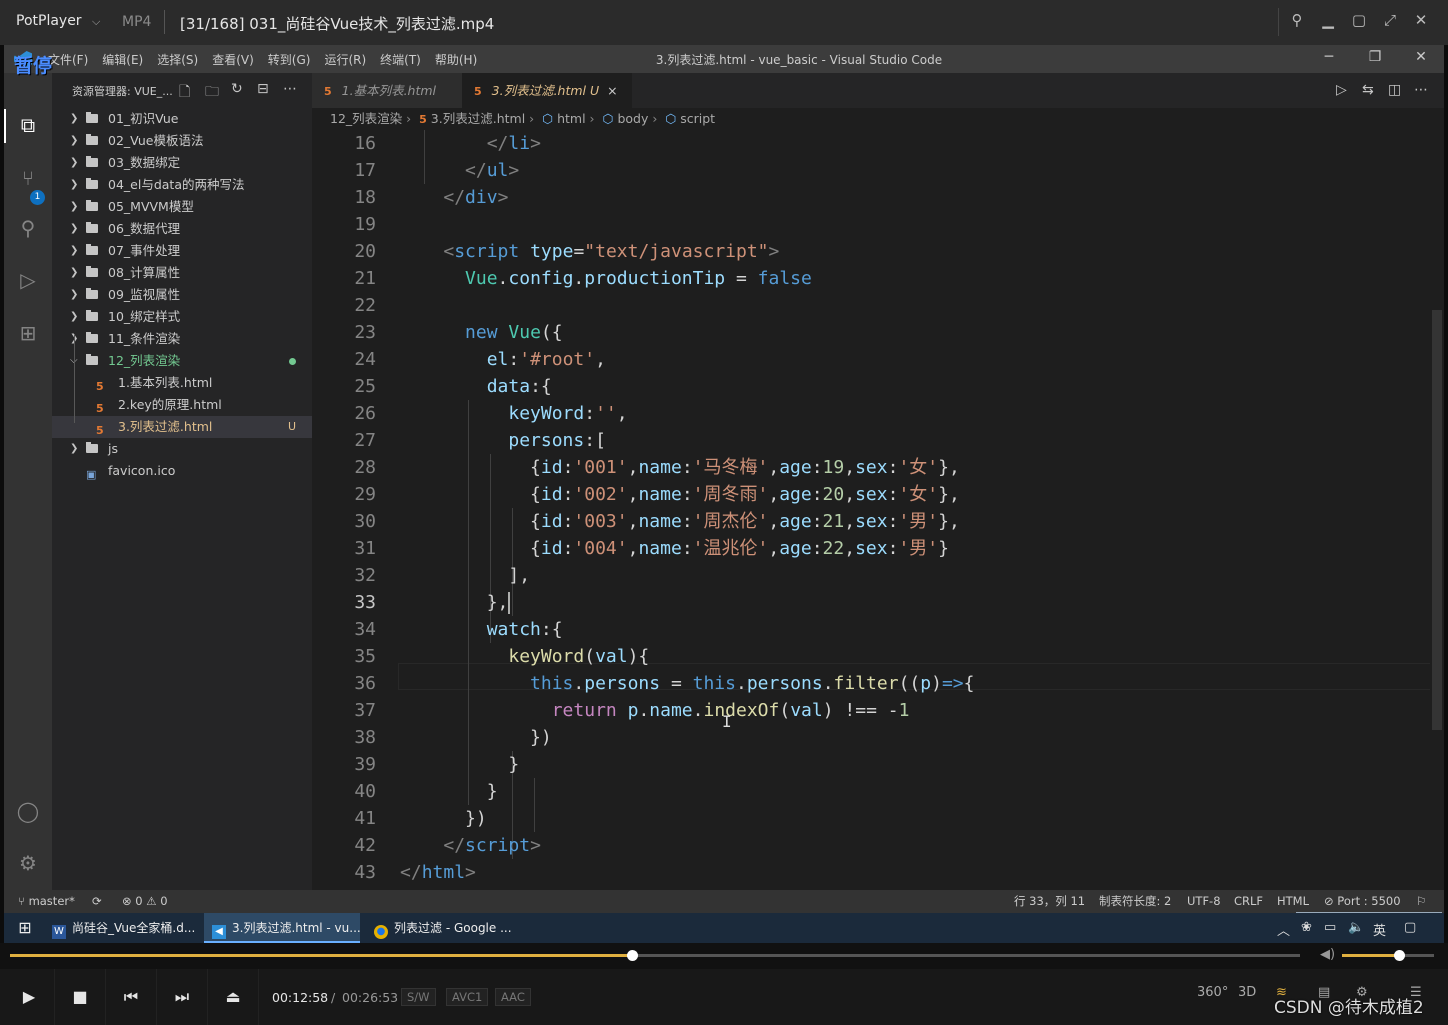 The height and width of the screenshot is (1025, 1448). Describe the element at coordinates (1212, 992) in the screenshot. I see `vr360-button: 360°` at that location.